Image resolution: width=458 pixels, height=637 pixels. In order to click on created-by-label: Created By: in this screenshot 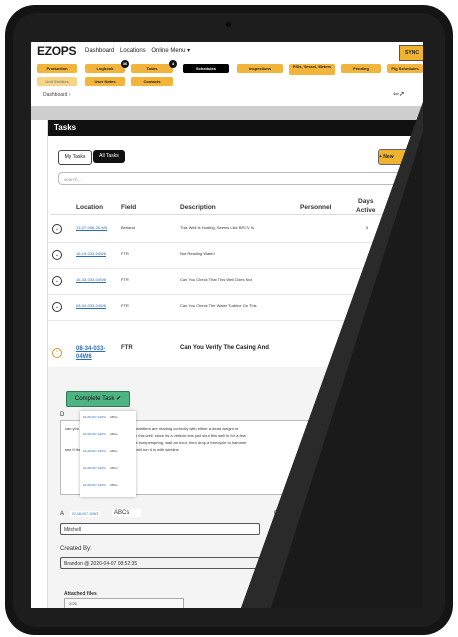, I will do `click(76, 549)`.